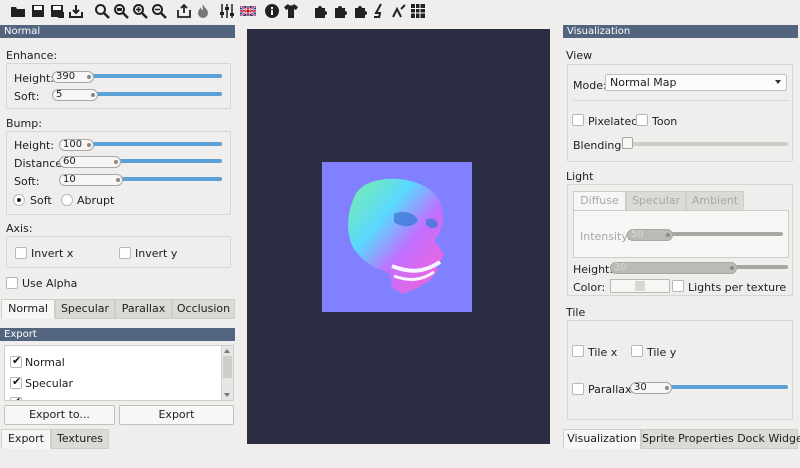  I want to click on lights-per-texture-label: Lights per texture, so click(737, 287).